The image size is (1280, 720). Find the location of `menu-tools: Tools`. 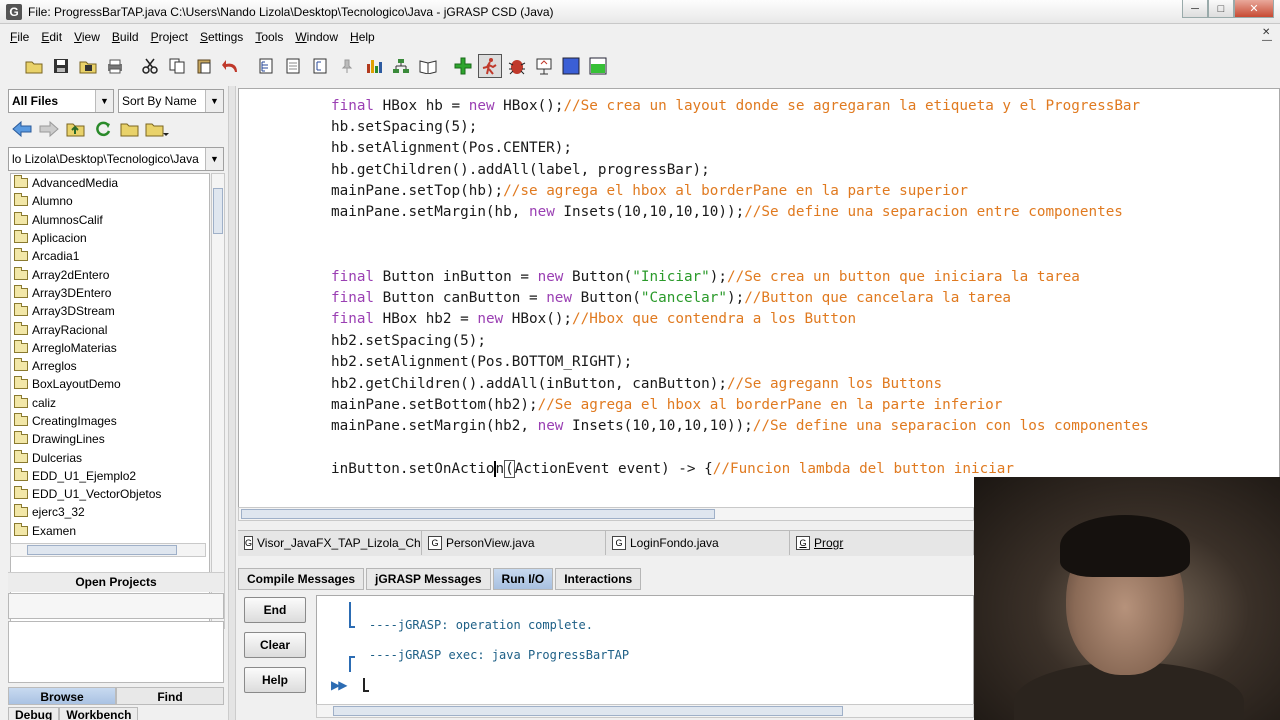

menu-tools: Tools is located at coordinates (269, 37).